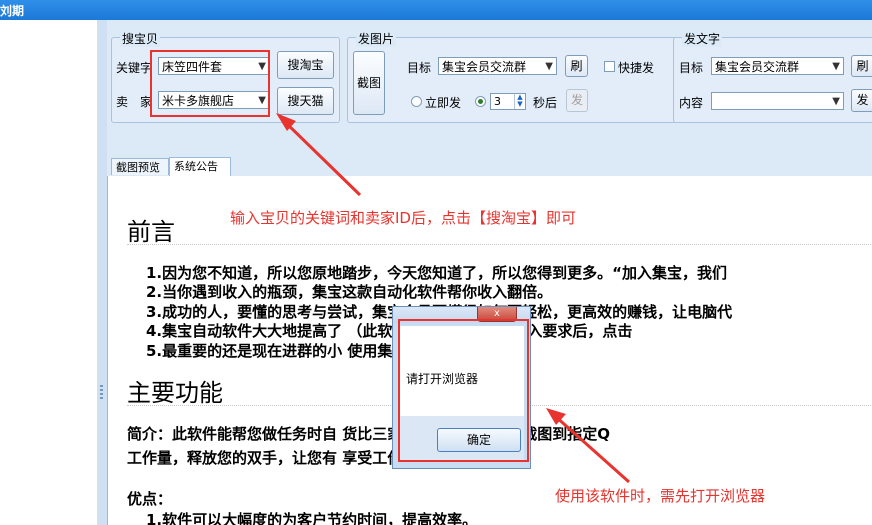  What do you see at coordinates (319, 155) in the screenshot?
I see `arrow-to-search-icon` at bounding box center [319, 155].